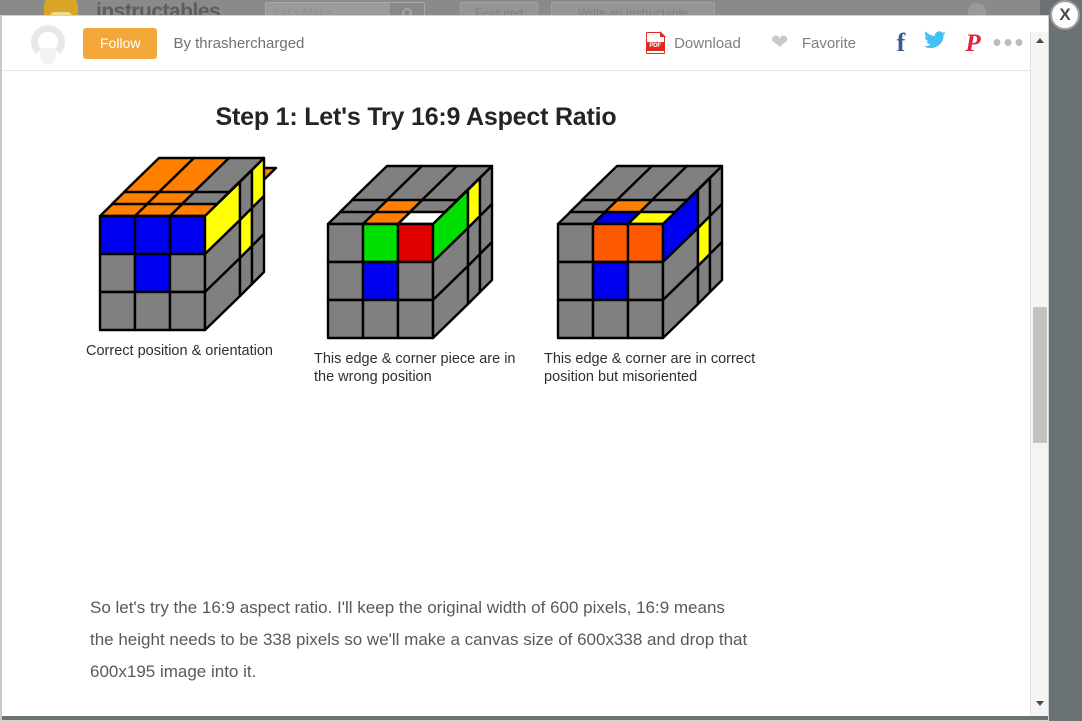  Describe the element at coordinates (656, 42) in the screenshot. I see `pdf-icon: PDF` at that location.